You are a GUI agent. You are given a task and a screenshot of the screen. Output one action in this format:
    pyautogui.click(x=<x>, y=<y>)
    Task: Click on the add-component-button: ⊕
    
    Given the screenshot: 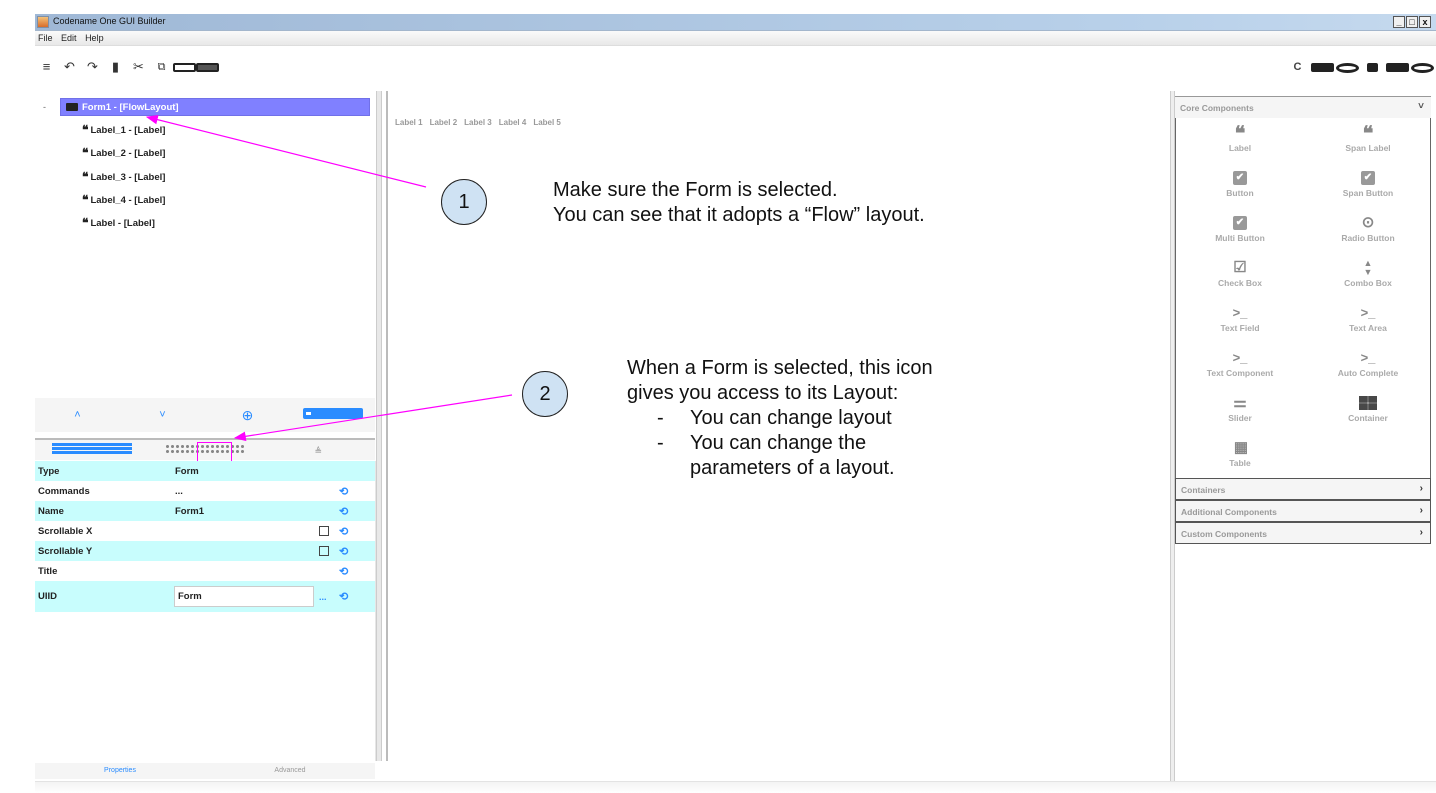 What is the action you would take?
    pyautogui.click(x=248, y=415)
    